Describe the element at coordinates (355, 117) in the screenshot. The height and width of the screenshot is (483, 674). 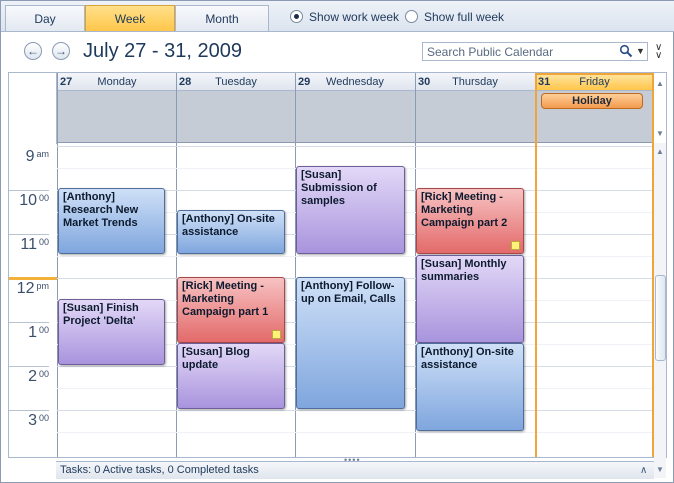
I see `all-day-area-wednesday` at that location.